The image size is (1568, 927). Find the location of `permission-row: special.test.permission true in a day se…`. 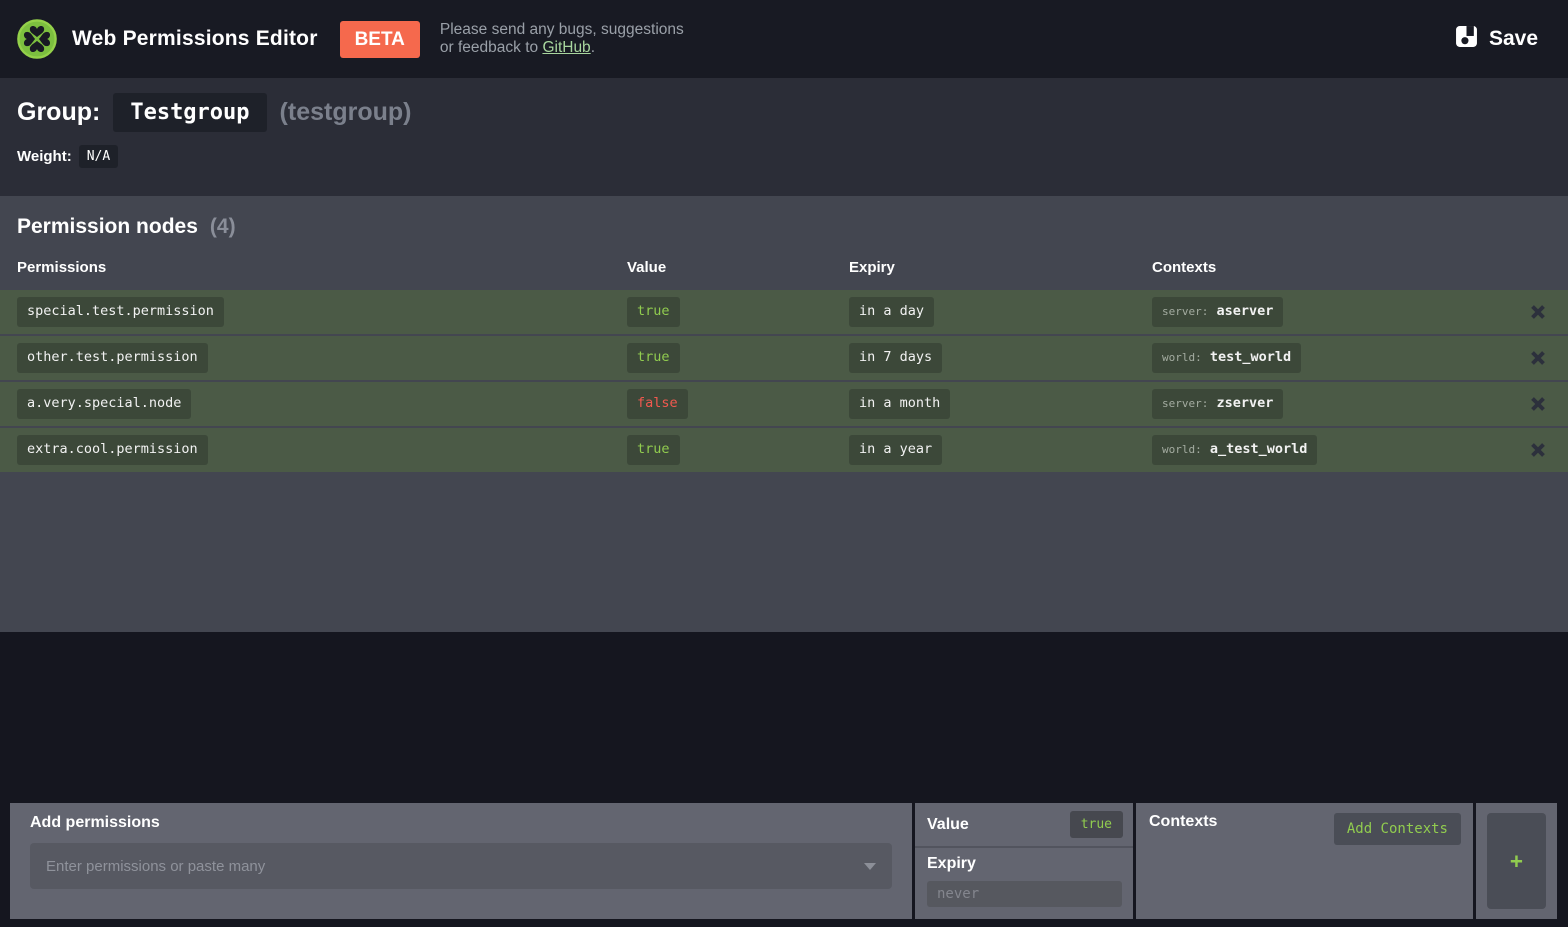

permission-row: special.test.permission true in a day se… is located at coordinates (784, 312).